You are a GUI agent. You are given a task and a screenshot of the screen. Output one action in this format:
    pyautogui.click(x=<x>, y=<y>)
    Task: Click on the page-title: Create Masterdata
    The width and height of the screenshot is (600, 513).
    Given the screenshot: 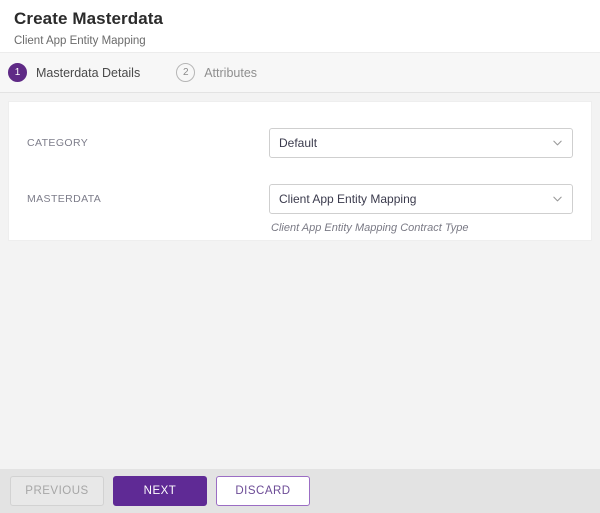 What is the action you would take?
    pyautogui.click(x=89, y=18)
    